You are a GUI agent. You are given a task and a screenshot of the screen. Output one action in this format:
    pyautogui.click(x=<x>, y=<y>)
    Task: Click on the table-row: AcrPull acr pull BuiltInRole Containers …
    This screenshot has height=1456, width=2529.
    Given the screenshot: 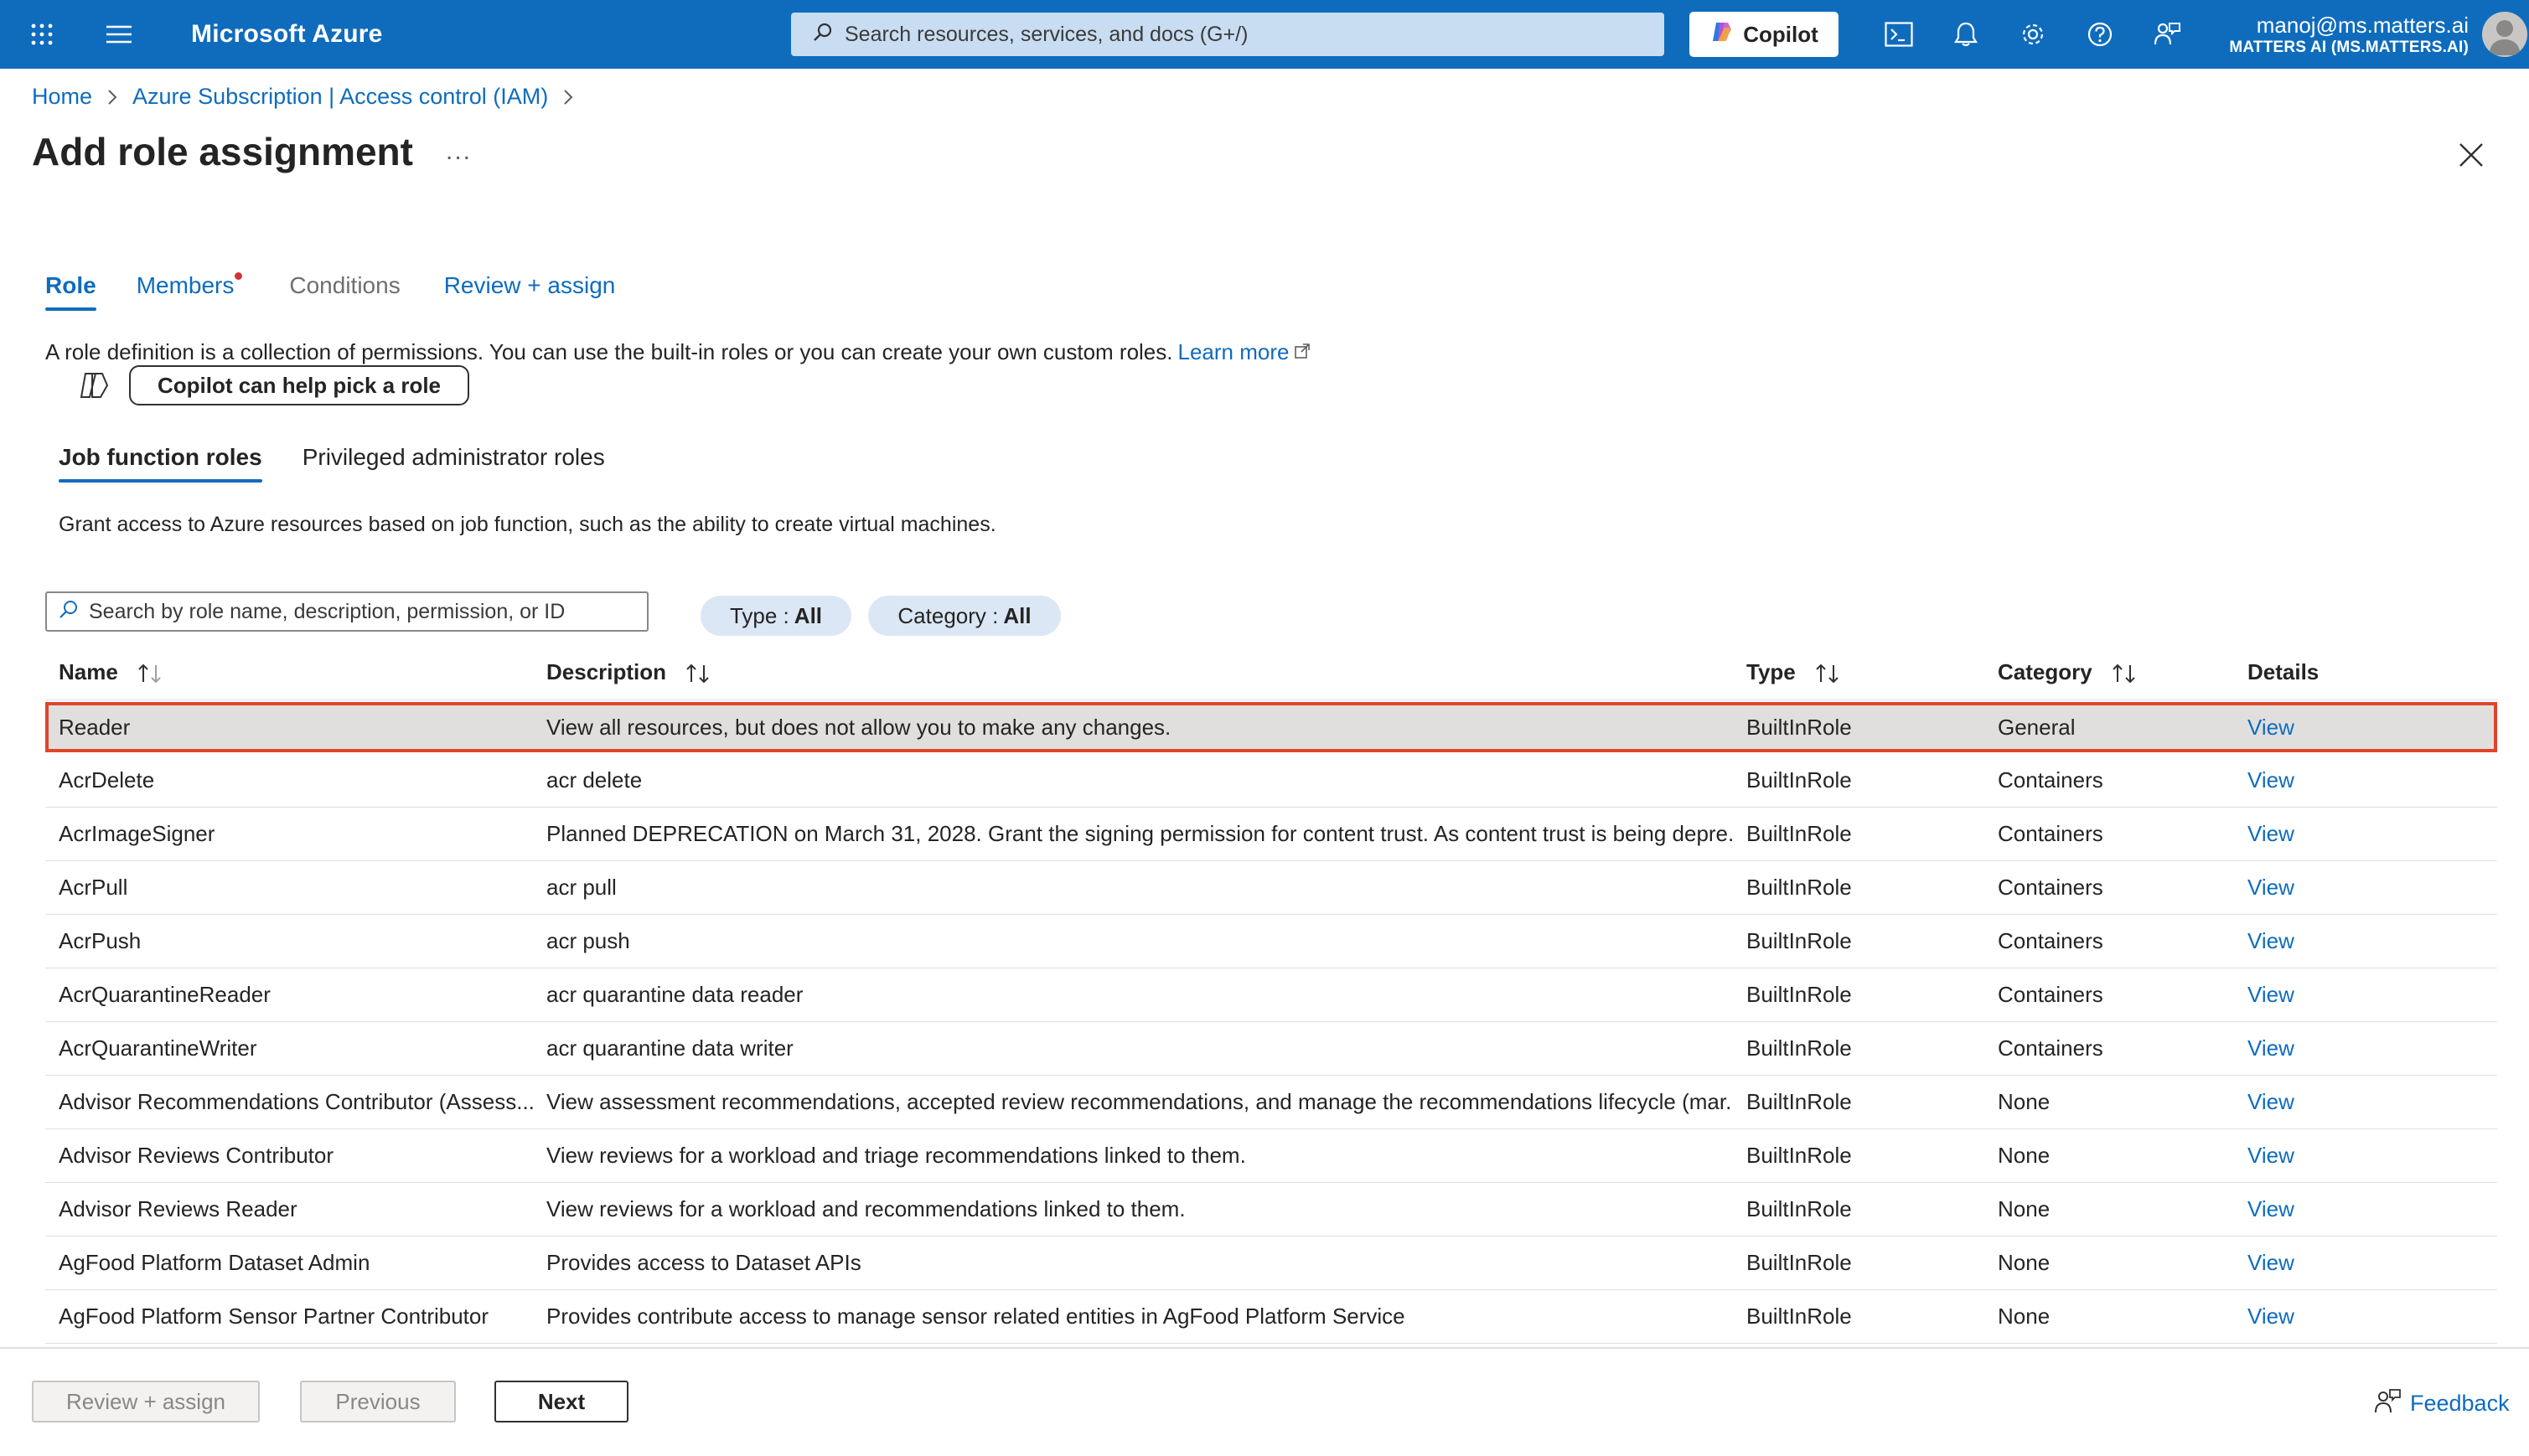 What is the action you would take?
    pyautogui.click(x=1271, y=888)
    